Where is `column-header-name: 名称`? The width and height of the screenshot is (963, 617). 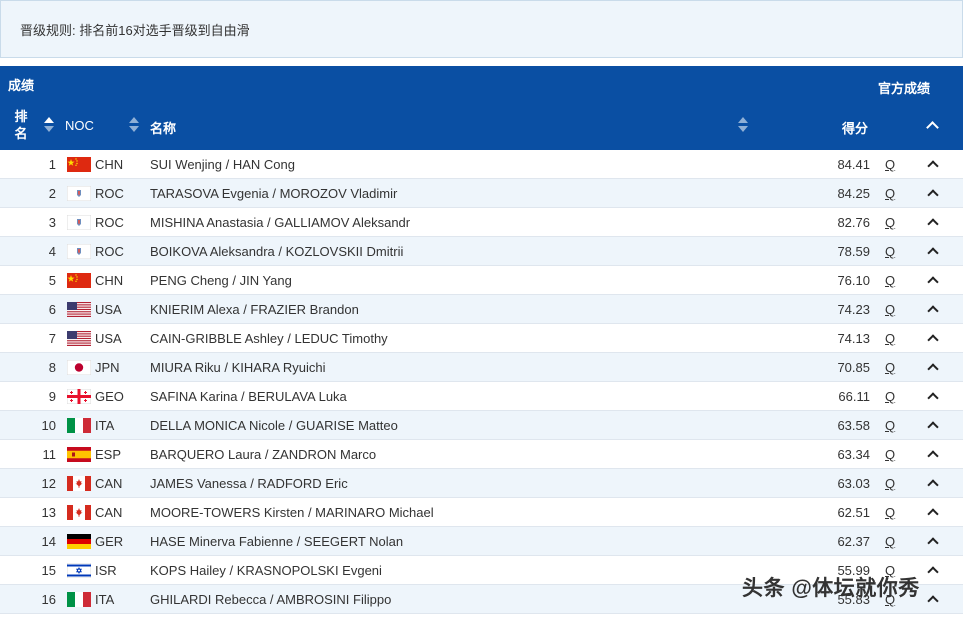
column-header-name: 名称 is located at coordinates (163, 127).